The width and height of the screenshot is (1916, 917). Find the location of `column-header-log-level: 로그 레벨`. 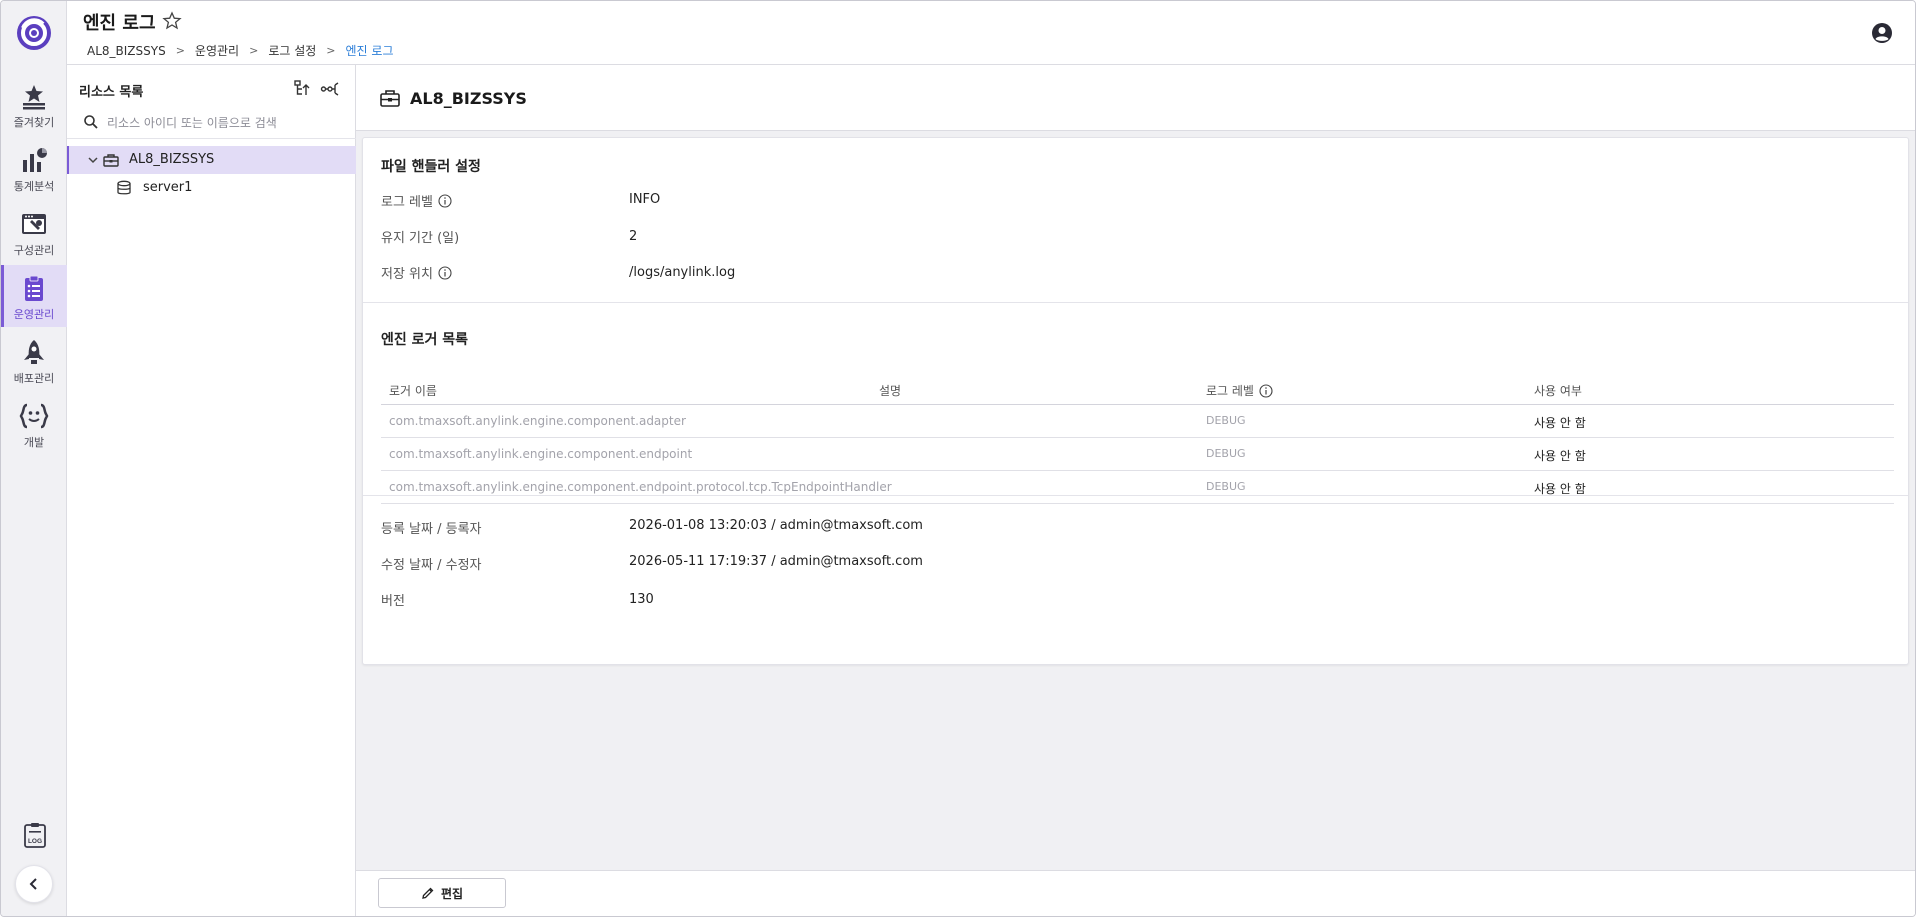

column-header-log-level: 로그 레벨 is located at coordinates (1239, 390).